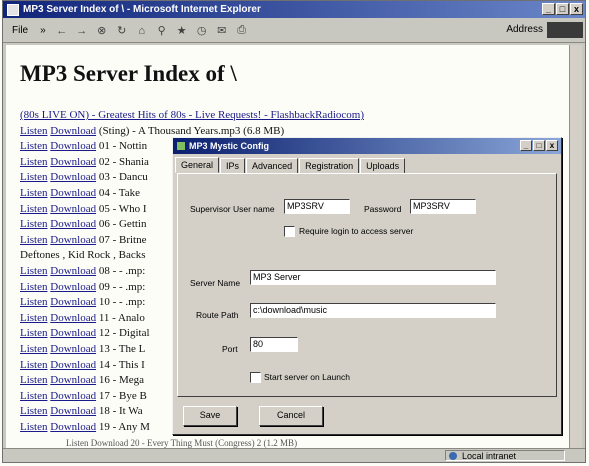 The image size is (589, 466). Describe the element at coordinates (142, 31) in the screenshot. I see `home-icon: ⌂` at that location.